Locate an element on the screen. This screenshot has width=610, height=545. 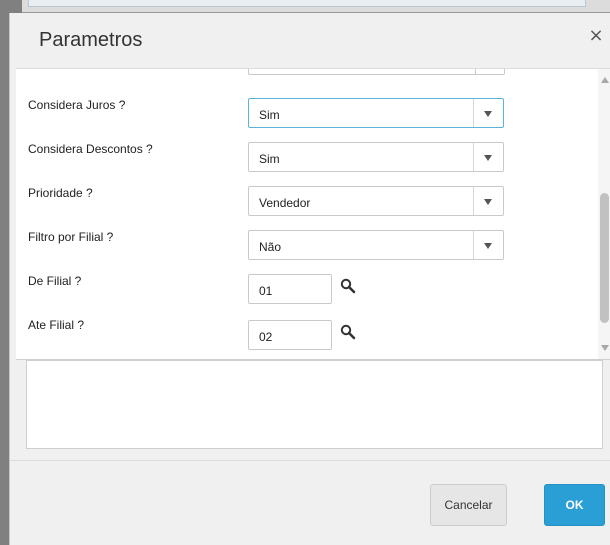
scroll-thumb is located at coordinates (604, 258).